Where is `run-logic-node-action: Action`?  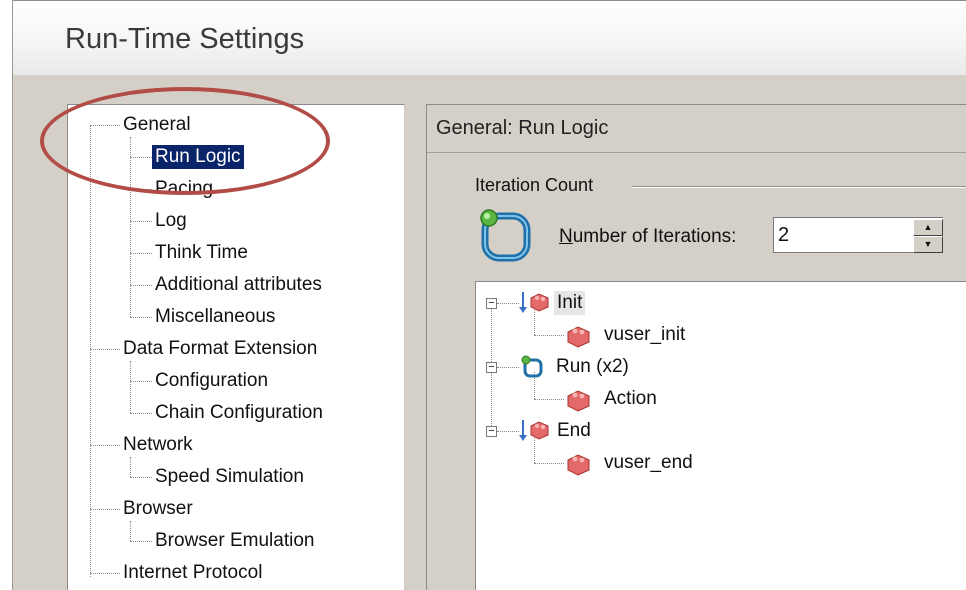
run-logic-node-action: Action is located at coordinates (630, 399).